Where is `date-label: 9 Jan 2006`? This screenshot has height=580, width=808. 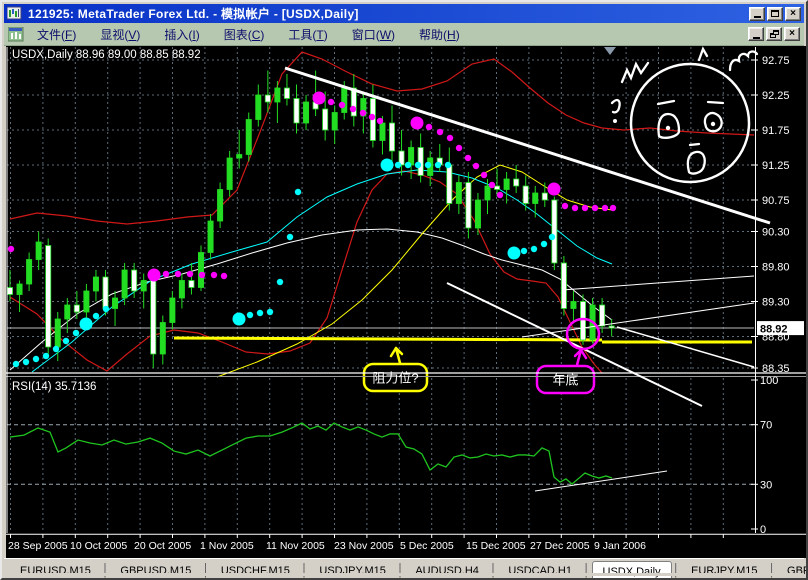
date-label: 9 Jan 2006 is located at coordinates (620, 546).